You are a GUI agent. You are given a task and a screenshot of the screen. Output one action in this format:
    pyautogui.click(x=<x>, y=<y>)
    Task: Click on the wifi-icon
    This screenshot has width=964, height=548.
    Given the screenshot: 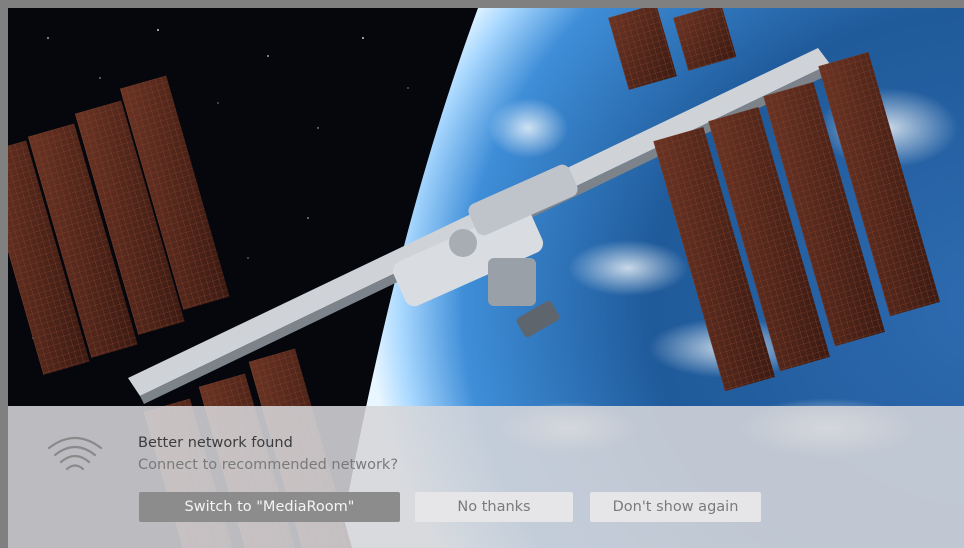 What is the action you would take?
    pyautogui.click(x=75, y=455)
    